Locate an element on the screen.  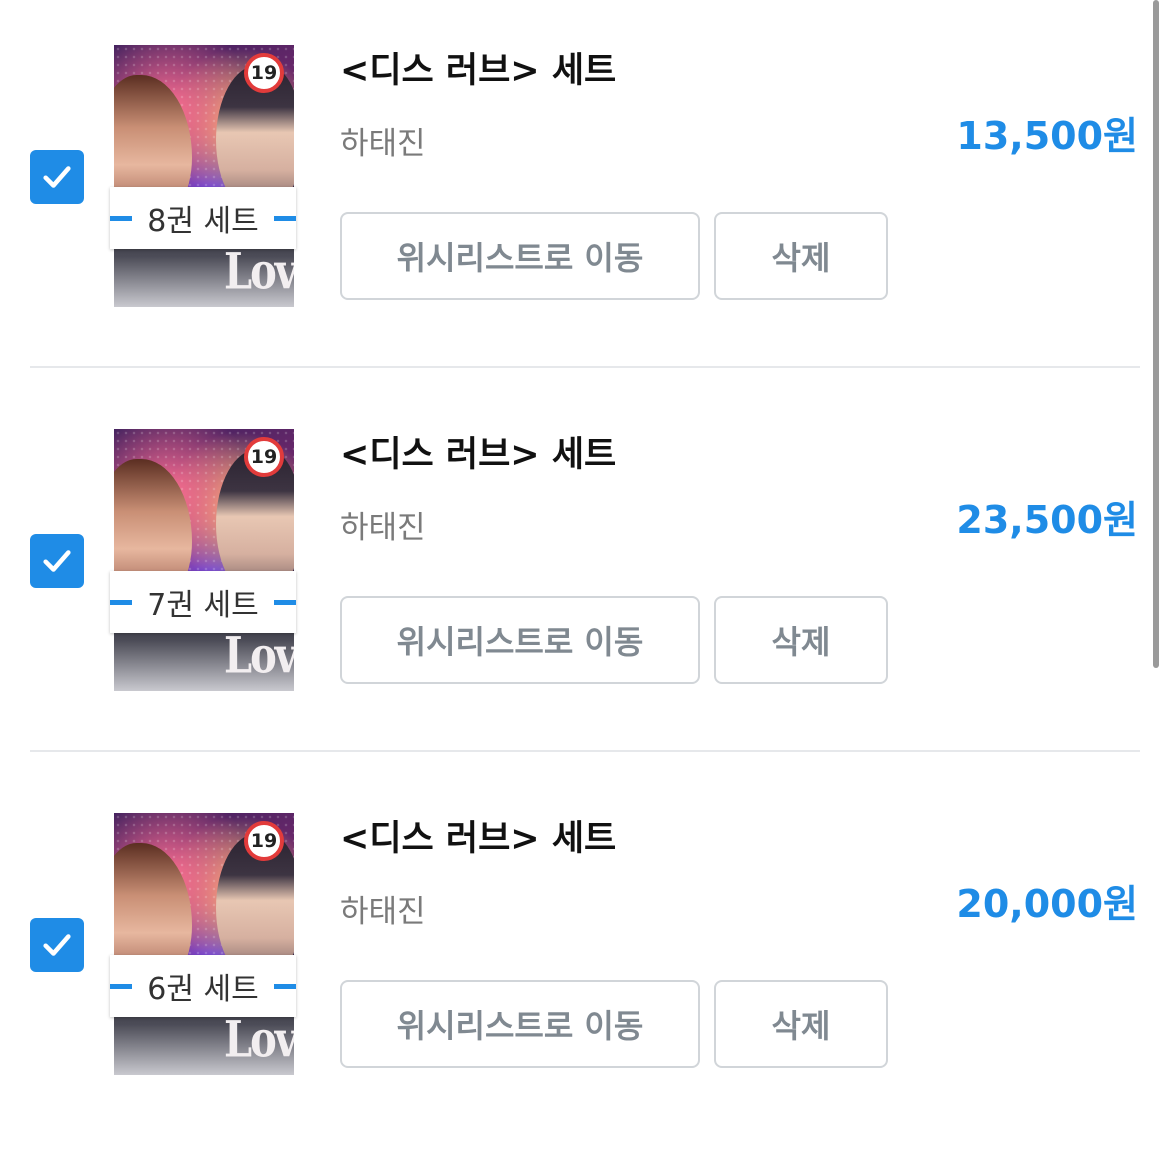
set-count-label: 7권 세트 is located at coordinates (203, 605).